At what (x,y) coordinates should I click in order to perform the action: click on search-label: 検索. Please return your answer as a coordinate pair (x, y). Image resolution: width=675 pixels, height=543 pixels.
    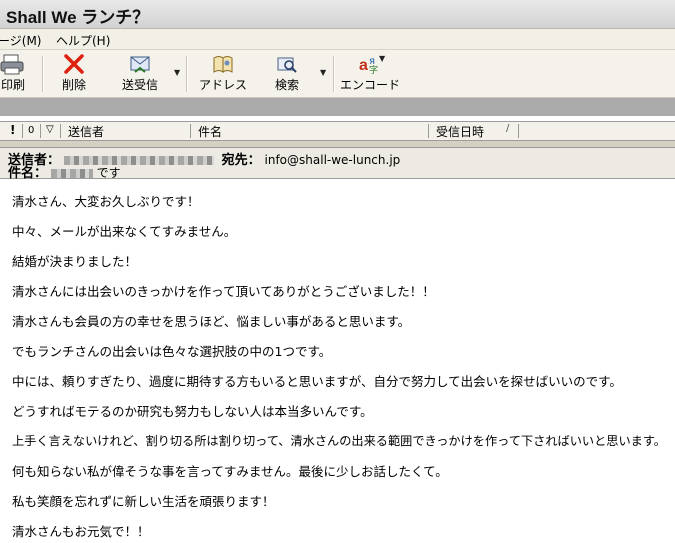
    Looking at the image, I should click on (286, 85).